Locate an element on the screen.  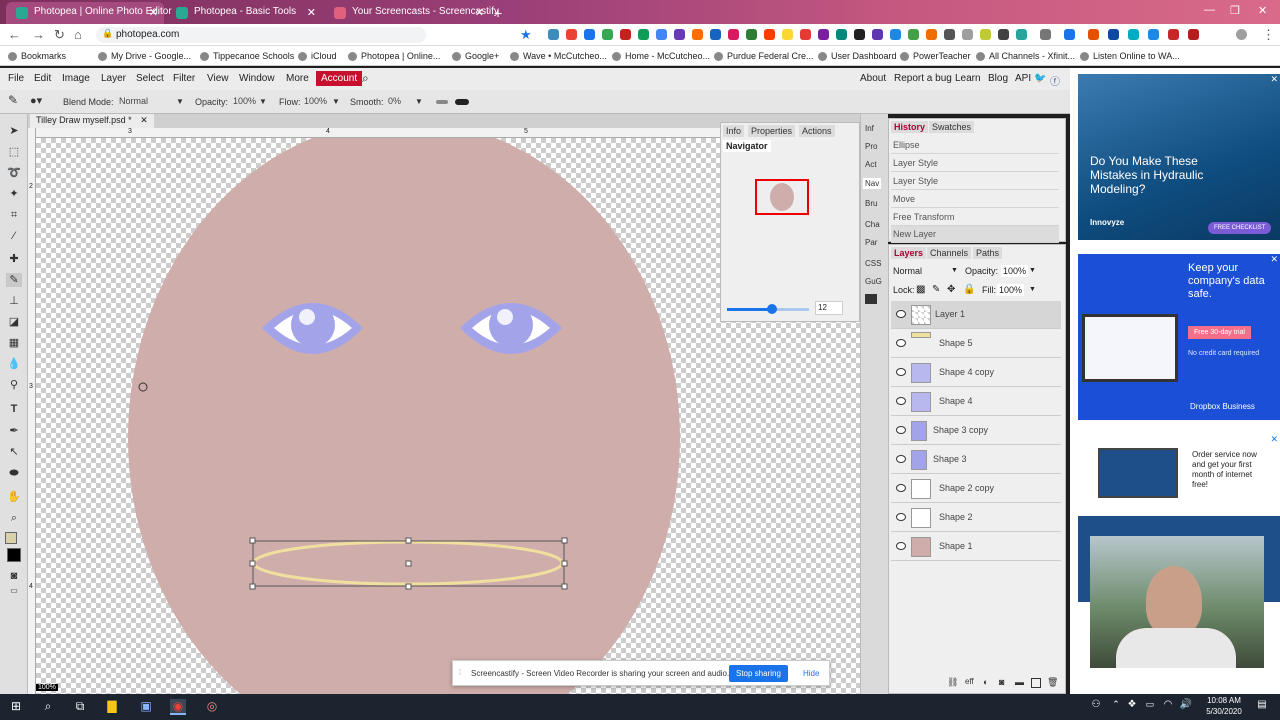
minimize-icon: — is located at coordinates (1209, 10).